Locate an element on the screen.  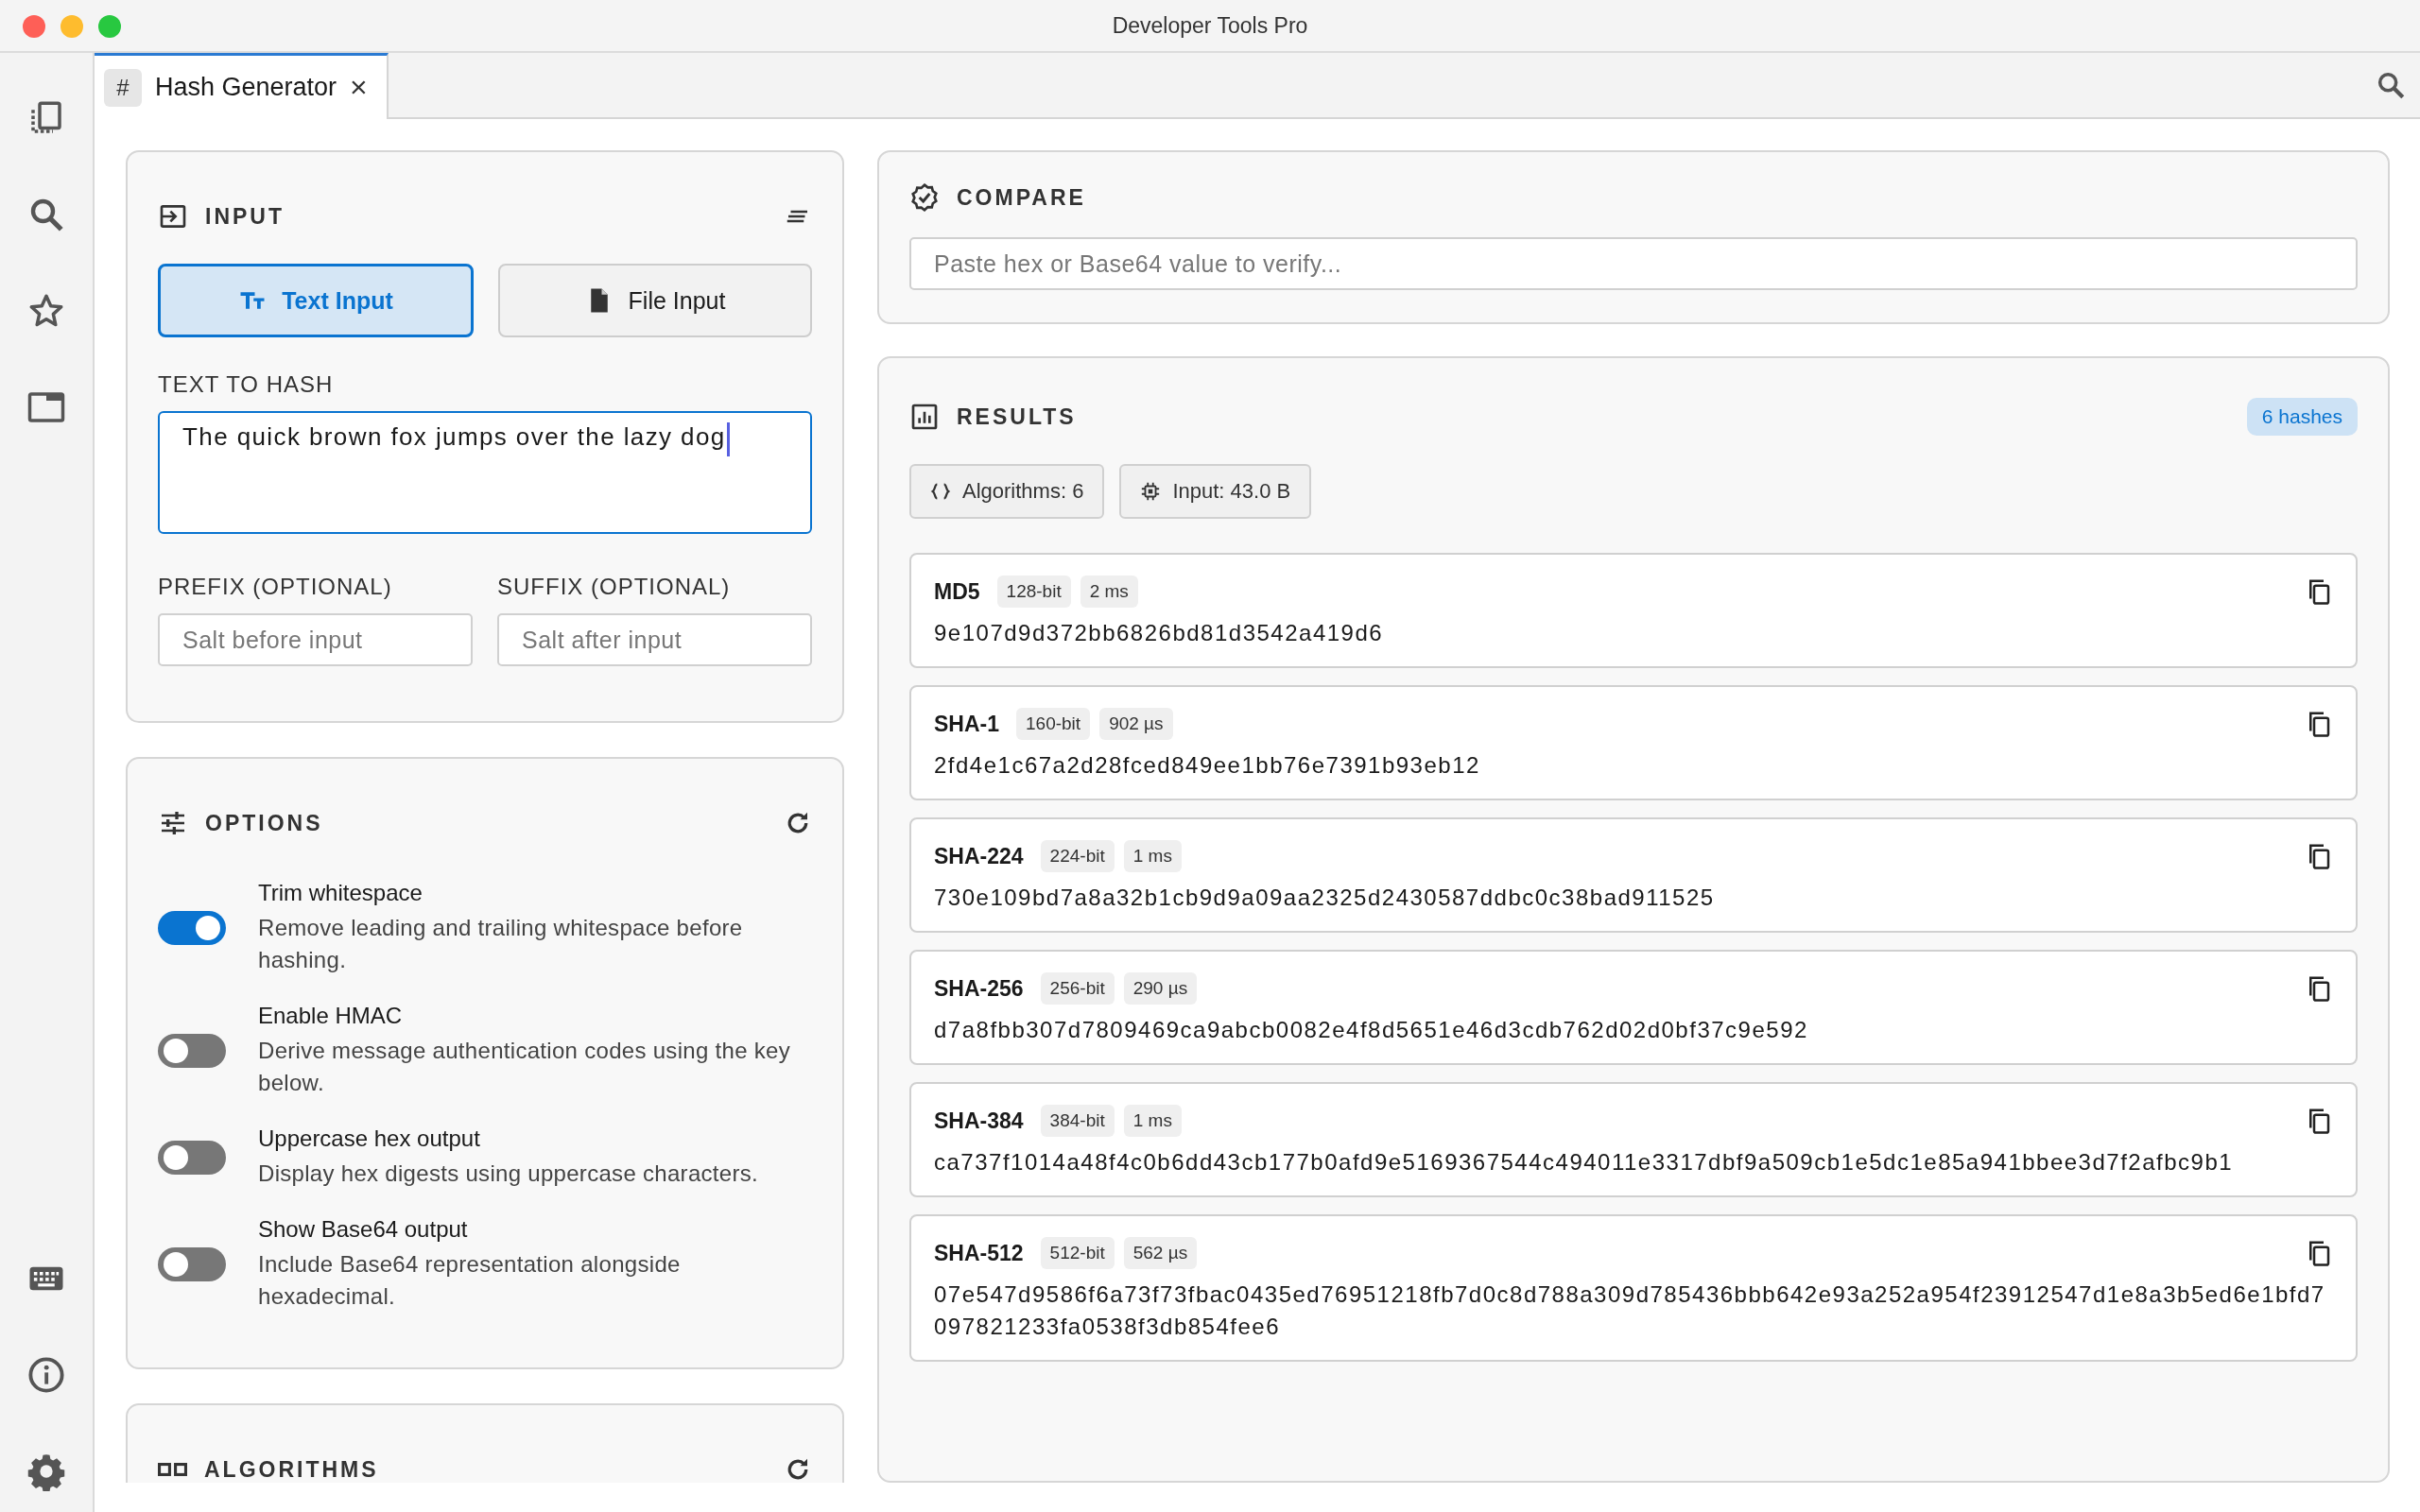
bits-tag: 512-bit is located at coordinates (1077, 1253).